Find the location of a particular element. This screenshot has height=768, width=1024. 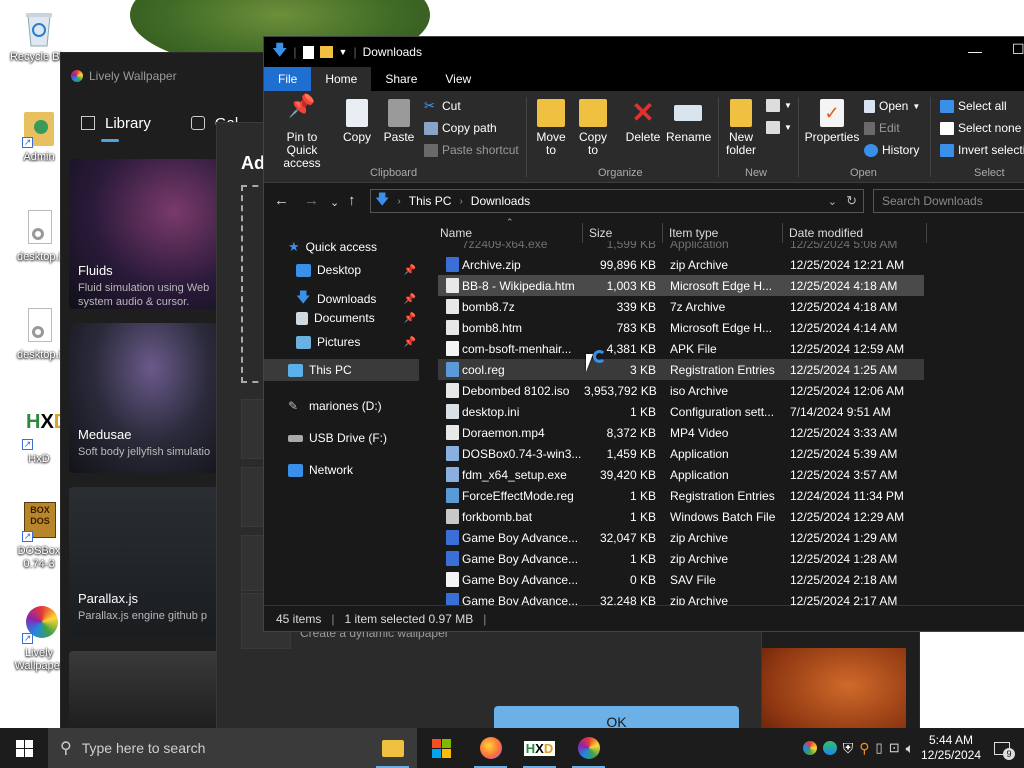

qa-dropdown-icon: ▼ is located at coordinates (343, 52).